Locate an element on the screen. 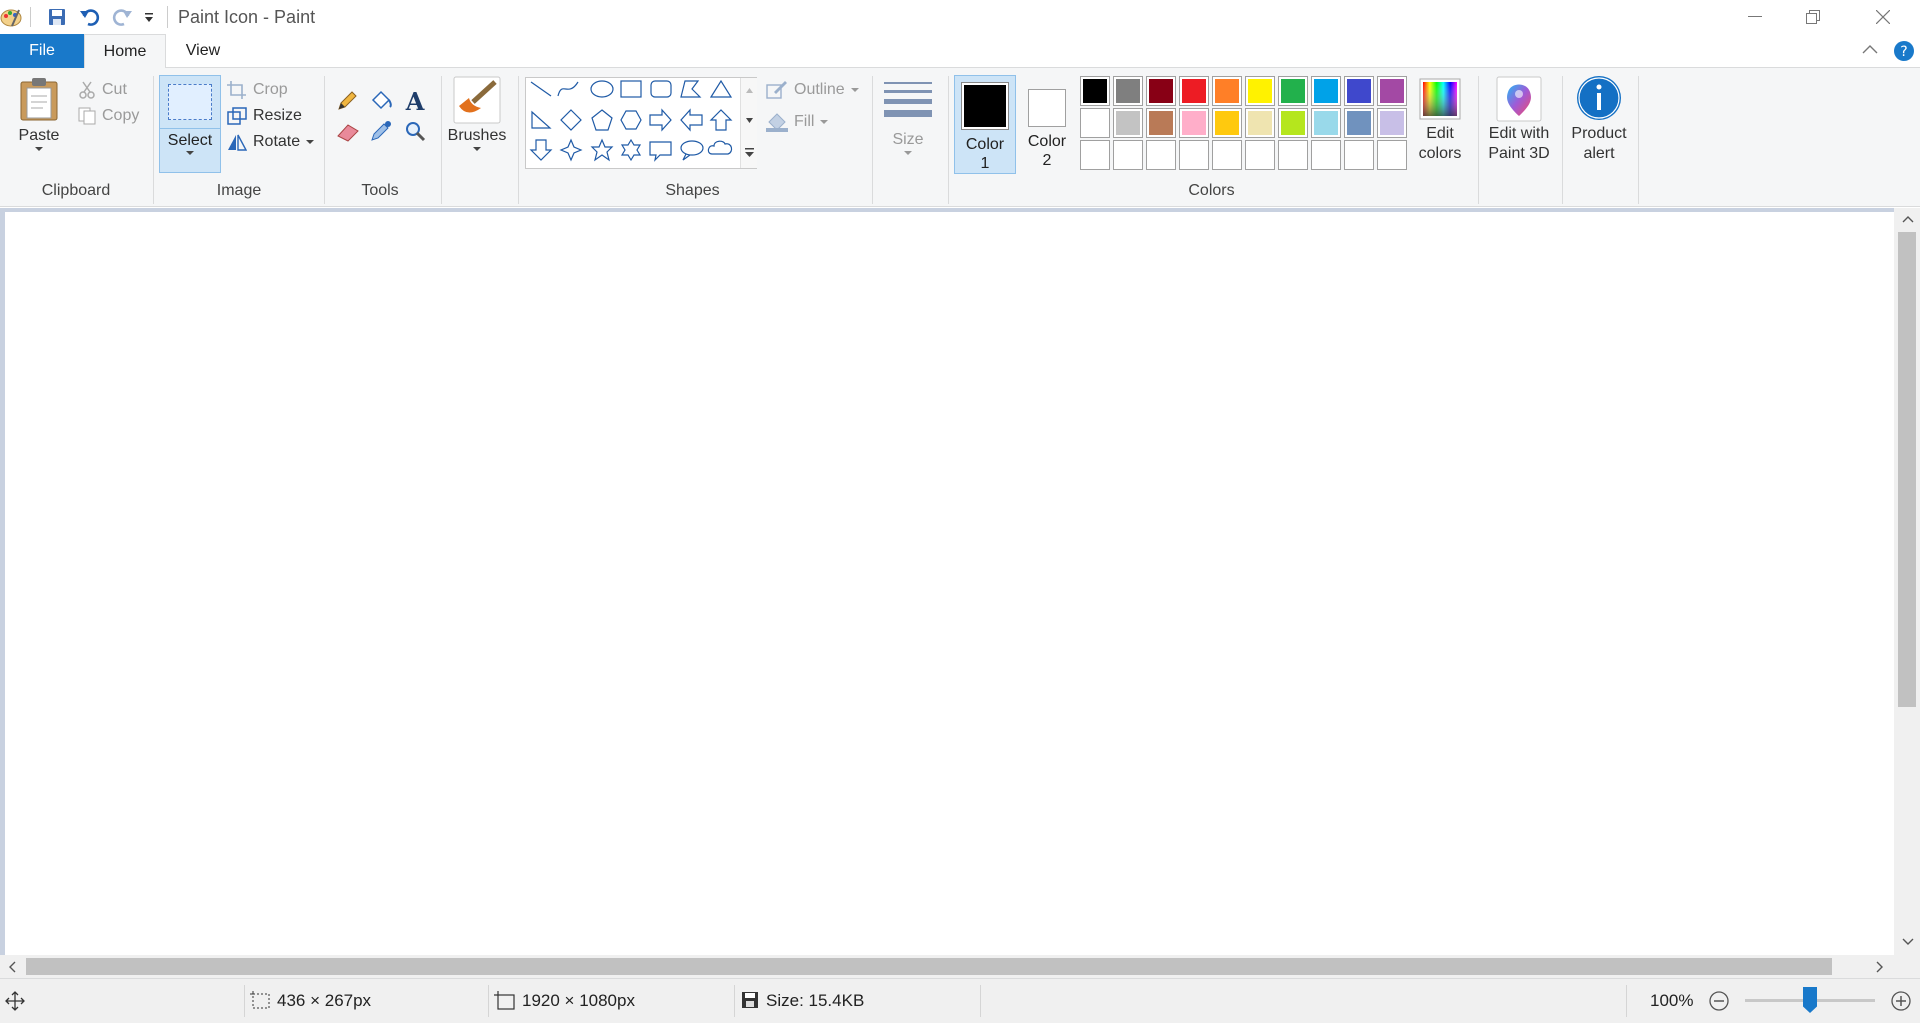  tab-file: File is located at coordinates (42, 51).